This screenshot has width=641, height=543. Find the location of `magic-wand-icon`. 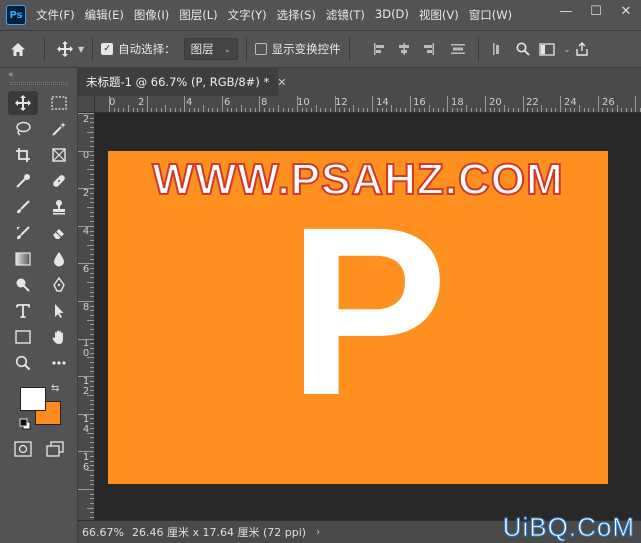

magic-wand-icon is located at coordinates (59, 129).